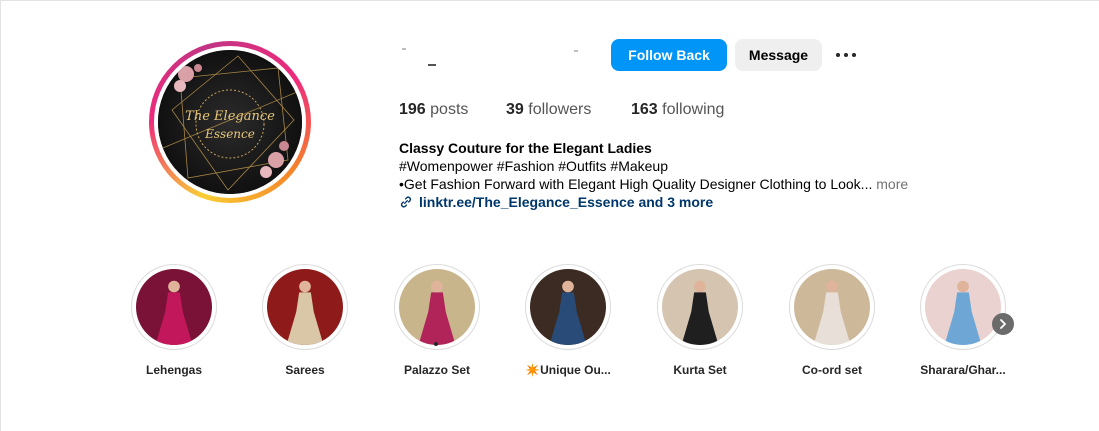  What do you see at coordinates (693, 109) in the screenshot?
I see `following-label: following` at bounding box center [693, 109].